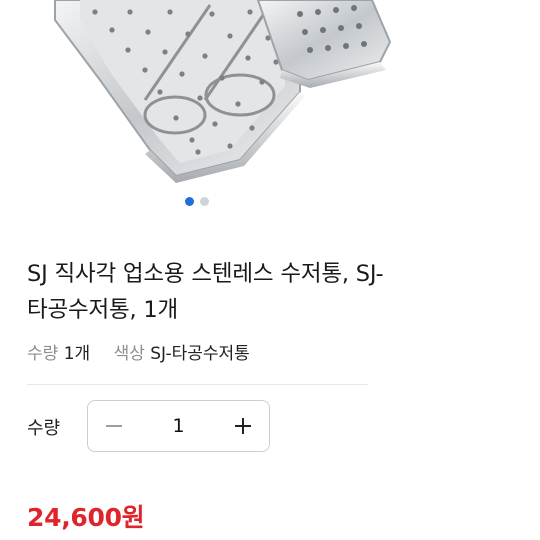  I want to click on option-value-color: SJ-타공수저통, so click(200, 354).